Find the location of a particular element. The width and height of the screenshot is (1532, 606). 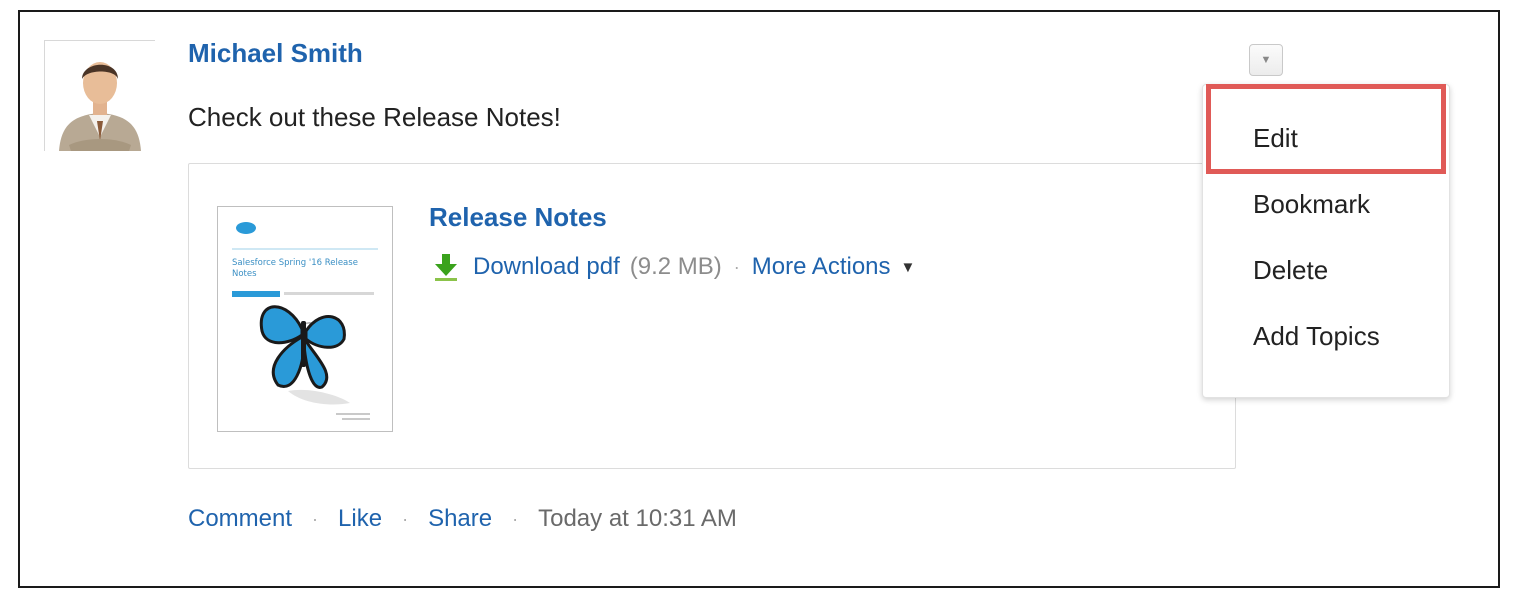

file-size: (9.2 MB) is located at coordinates (675, 266).